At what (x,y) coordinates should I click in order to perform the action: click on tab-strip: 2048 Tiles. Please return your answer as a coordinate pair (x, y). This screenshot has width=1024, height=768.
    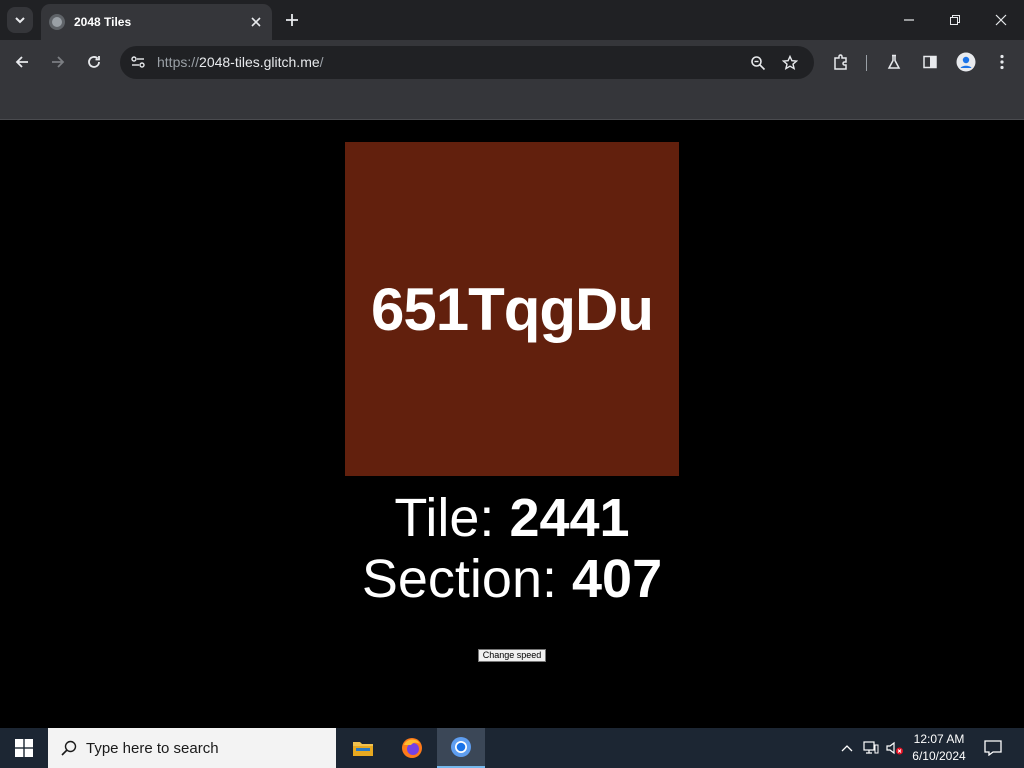
    Looking at the image, I should click on (512, 20).